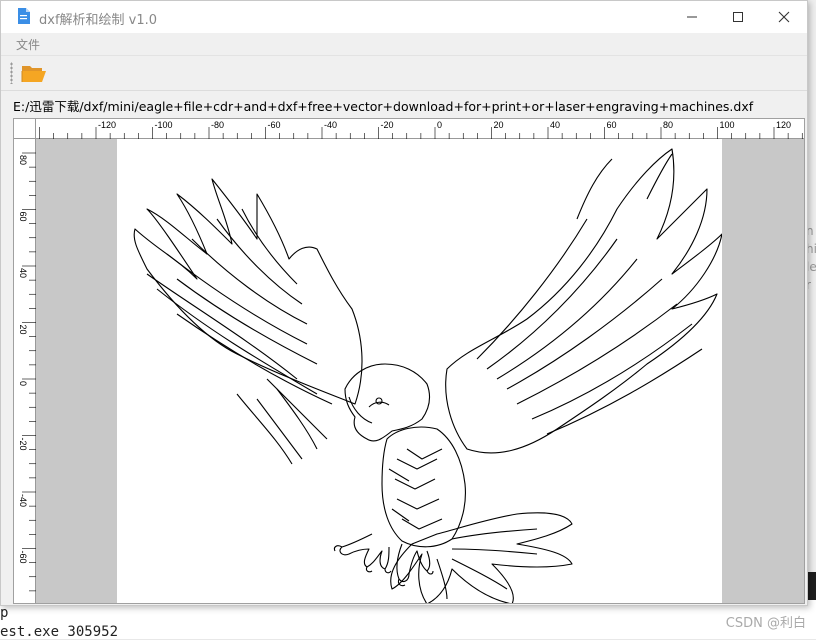  I want to click on horizontal-ruler: -120 -100 -80 -60 -40 -20 0 20 40 60 80 100 120, so click(420, 129).